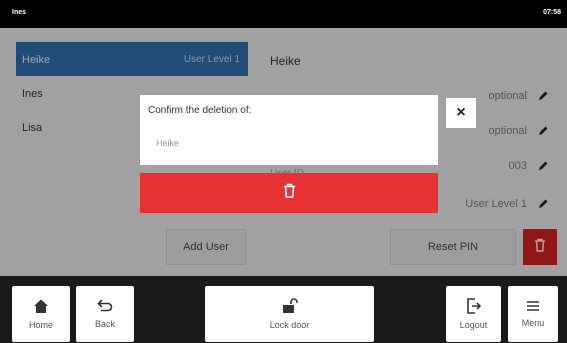 This screenshot has width=567, height=343. What do you see at coordinates (168, 143) in the screenshot?
I see `dialog-target-name: Heike` at bounding box center [168, 143].